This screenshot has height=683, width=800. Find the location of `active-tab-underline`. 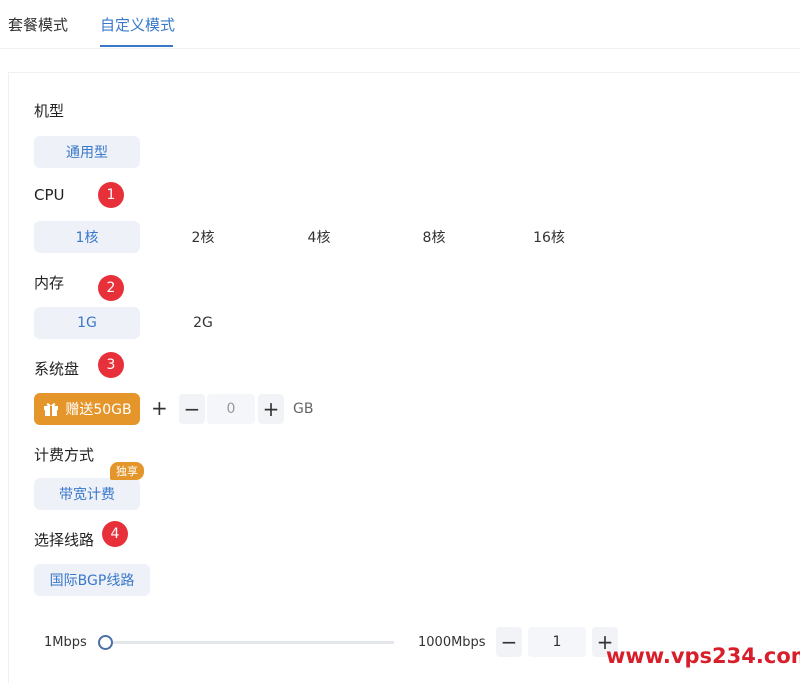

active-tab-underline is located at coordinates (136, 46).